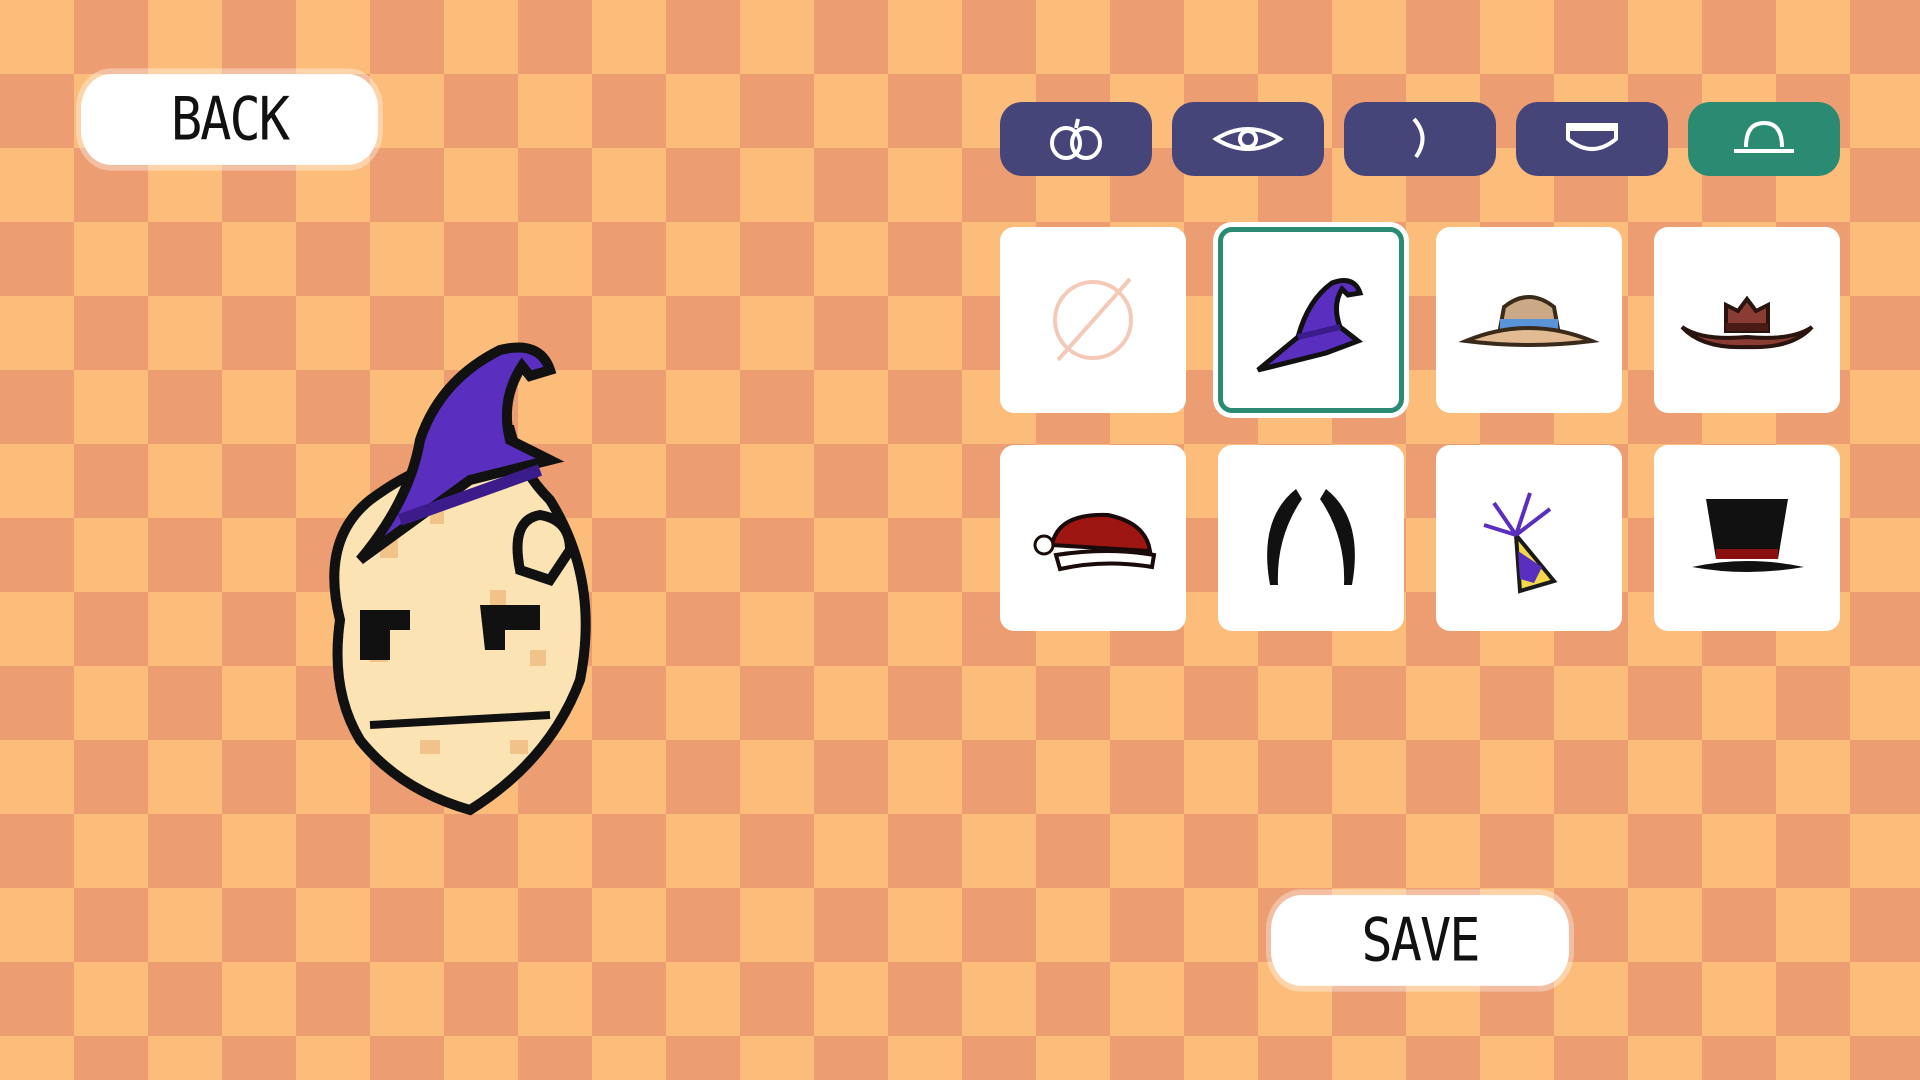  What do you see at coordinates (1520, 543) in the screenshot?
I see `party-hat-icon` at bounding box center [1520, 543].